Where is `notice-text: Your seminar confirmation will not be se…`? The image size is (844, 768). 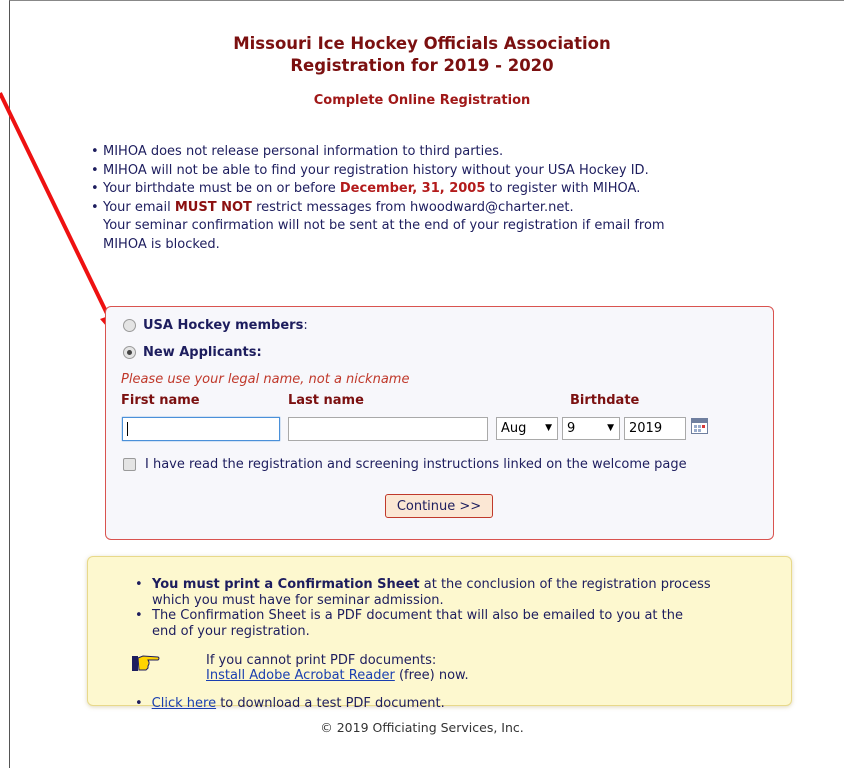 notice-text: Your seminar confirmation will not be se… is located at coordinates (384, 225).